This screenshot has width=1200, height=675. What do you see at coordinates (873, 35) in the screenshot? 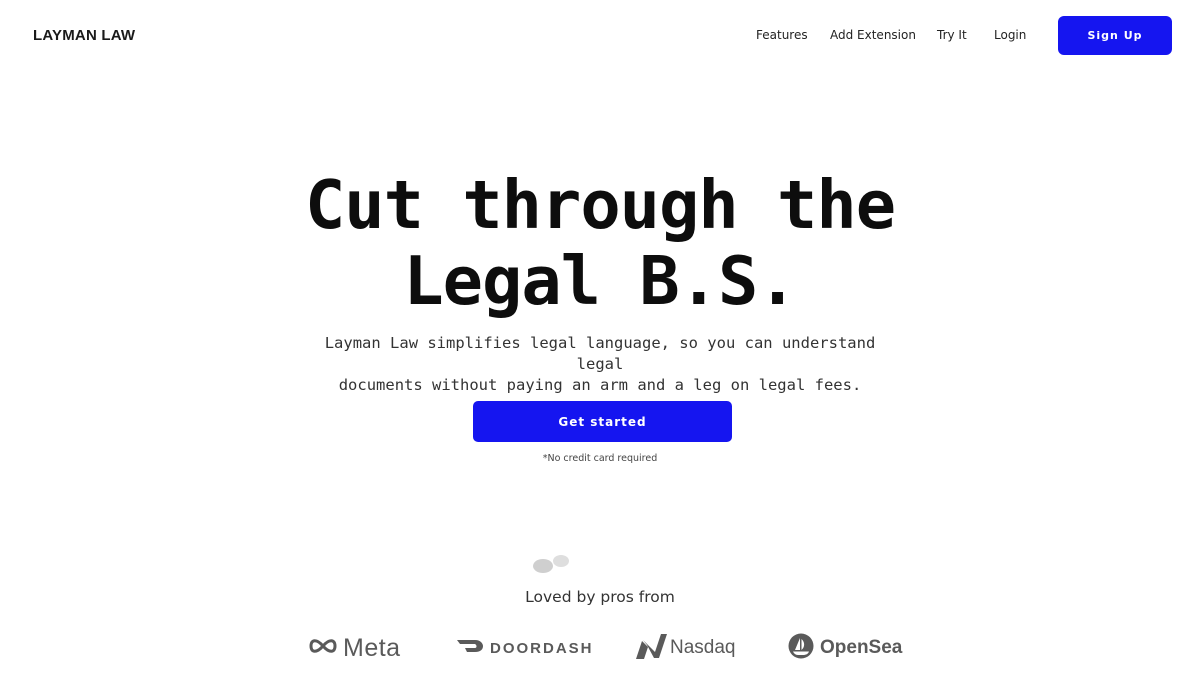
I see `nav-link-add-extension: Add Extension` at bounding box center [873, 35].